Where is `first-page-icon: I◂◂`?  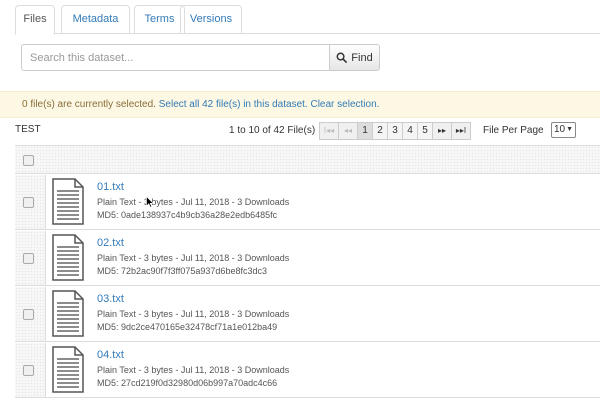 first-page-icon: I◂◂ is located at coordinates (329, 131).